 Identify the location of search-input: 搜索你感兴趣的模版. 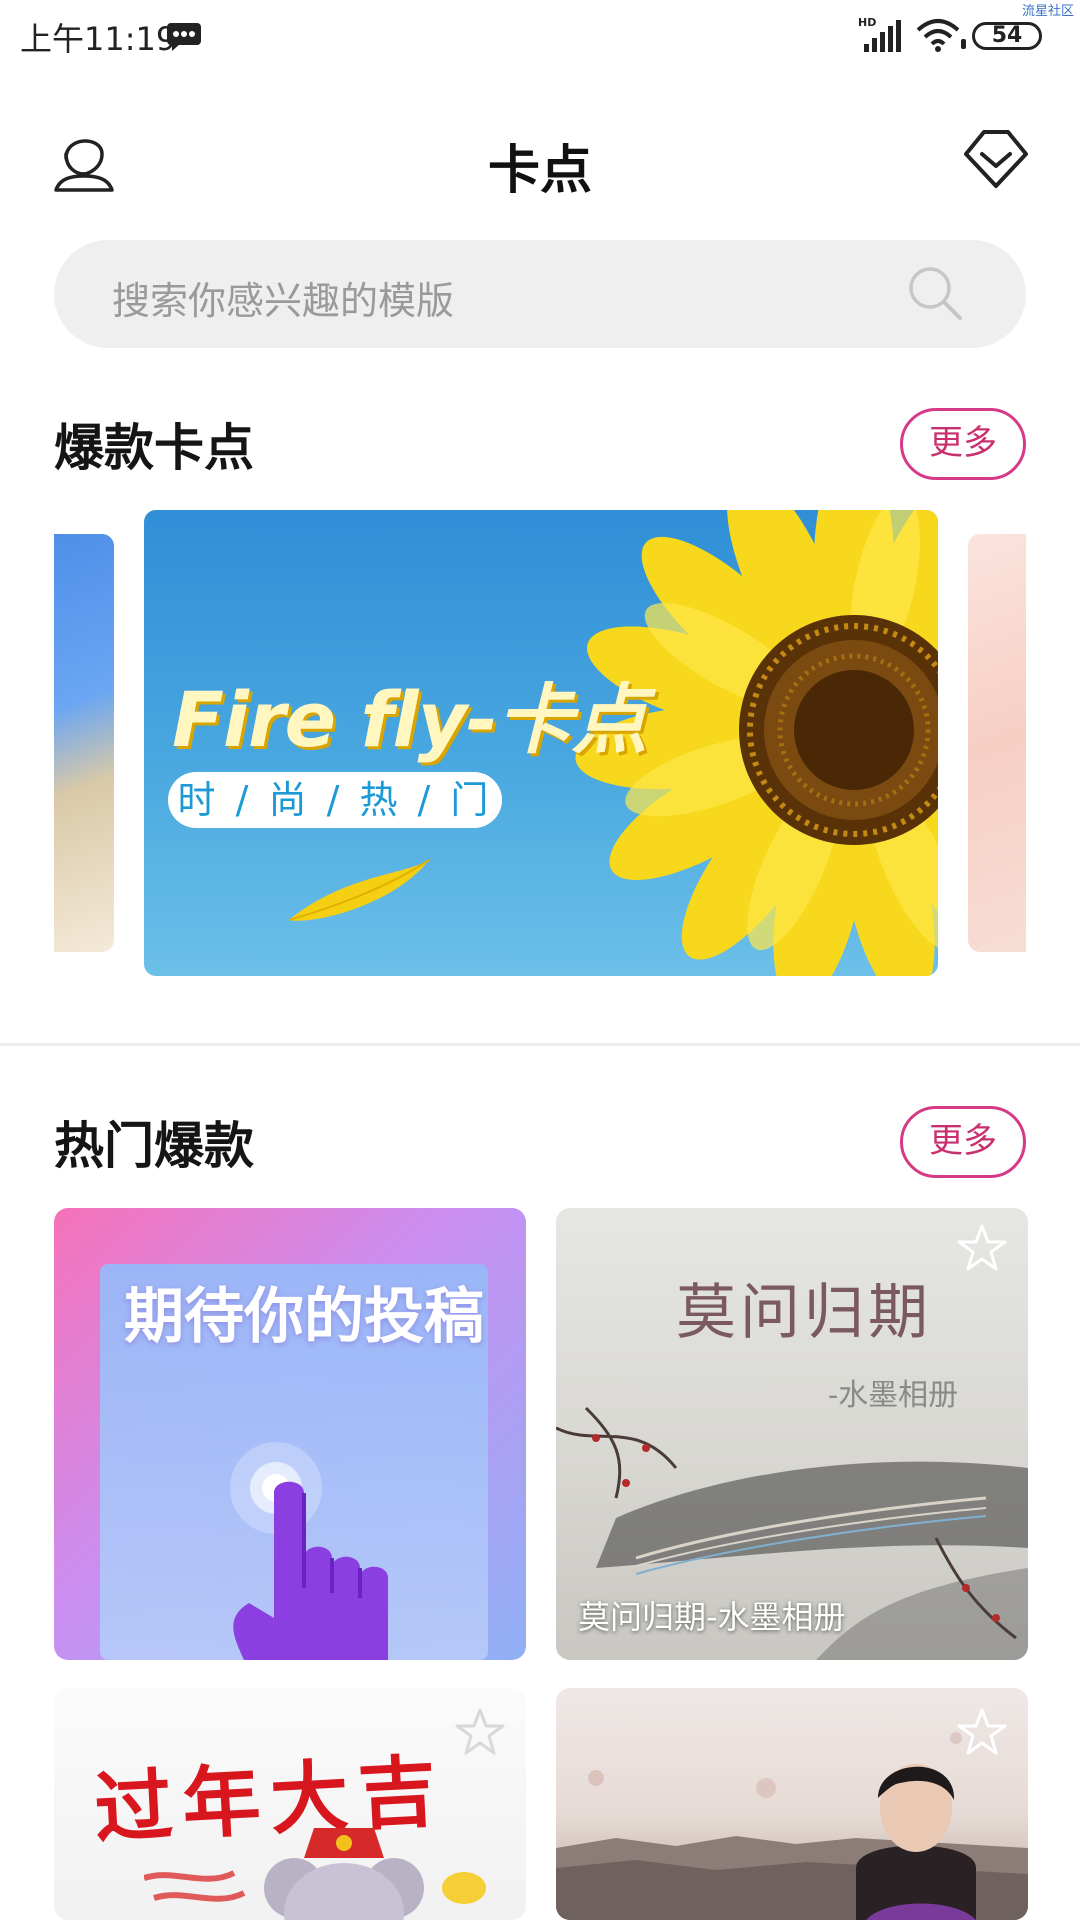
(283, 297).